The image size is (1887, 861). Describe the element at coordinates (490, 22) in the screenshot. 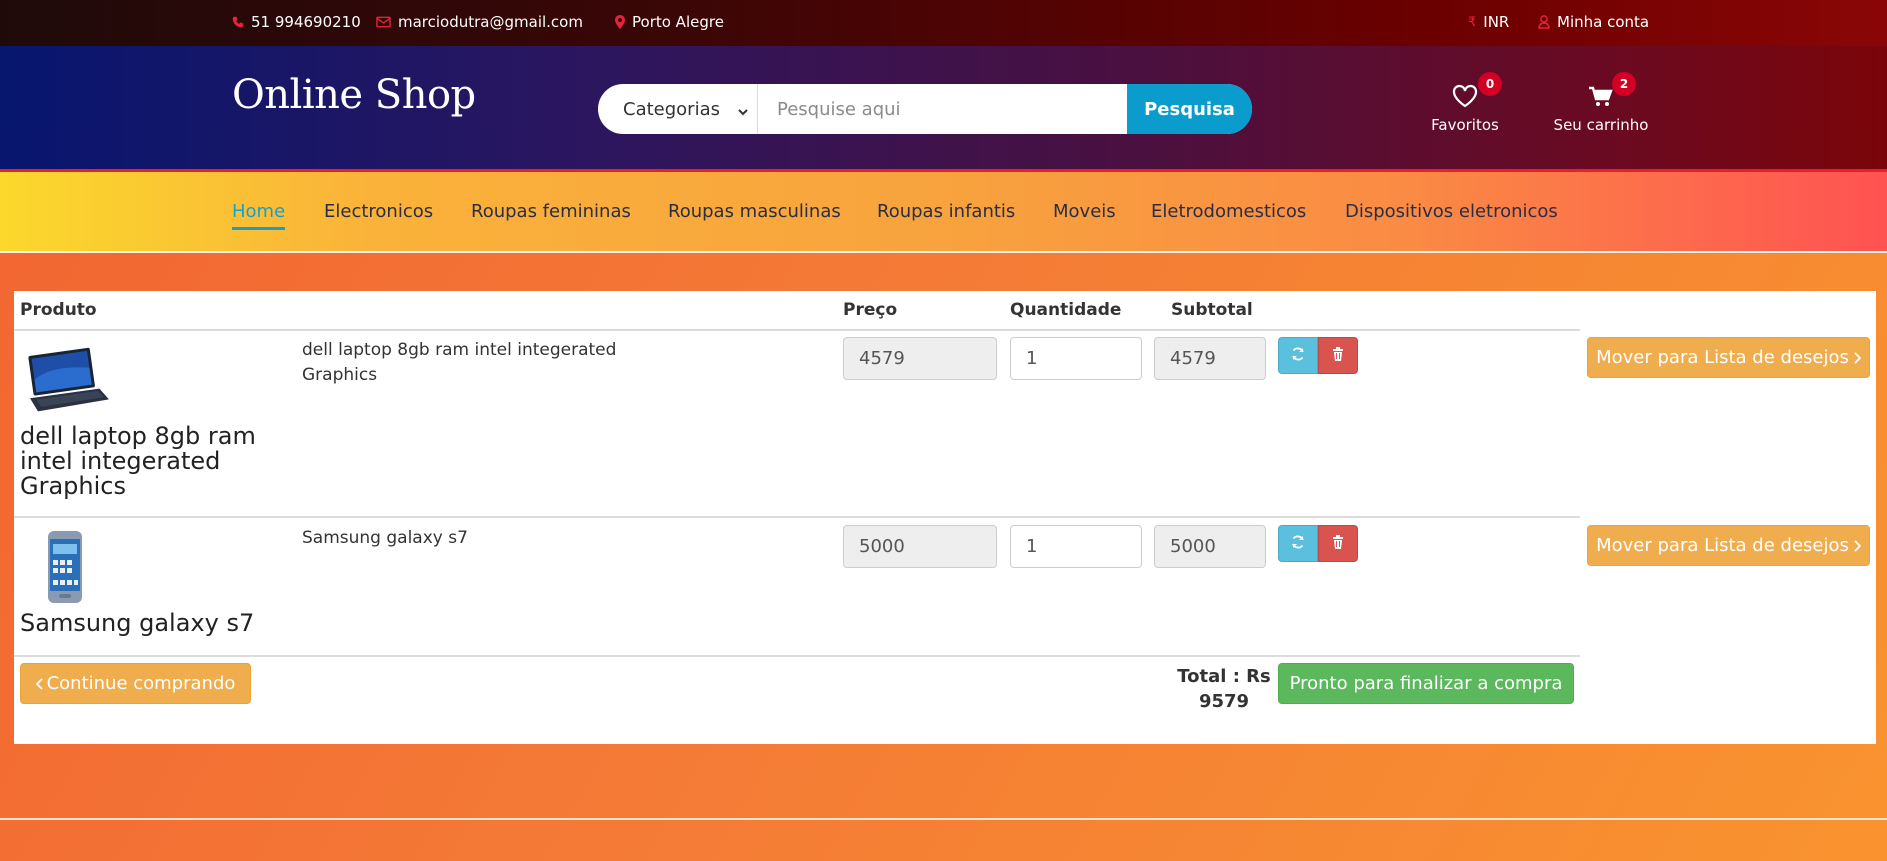

I see `email-text: marciodutra@gmail.com` at that location.